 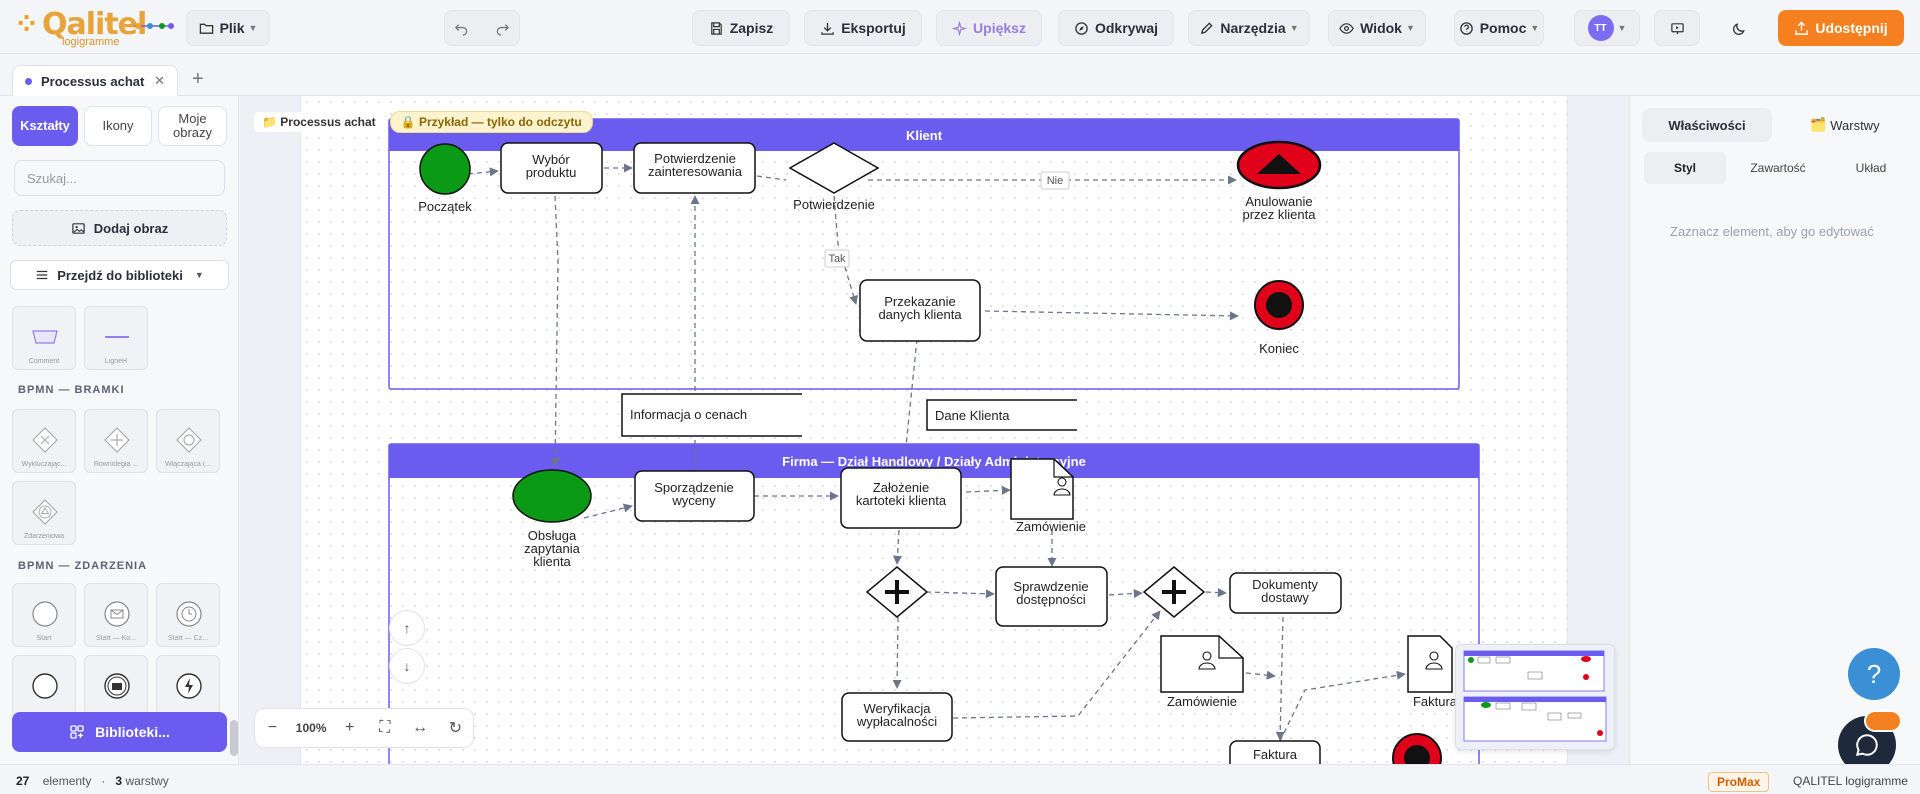 I want to click on close-icon: ✕, so click(x=159, y=81).